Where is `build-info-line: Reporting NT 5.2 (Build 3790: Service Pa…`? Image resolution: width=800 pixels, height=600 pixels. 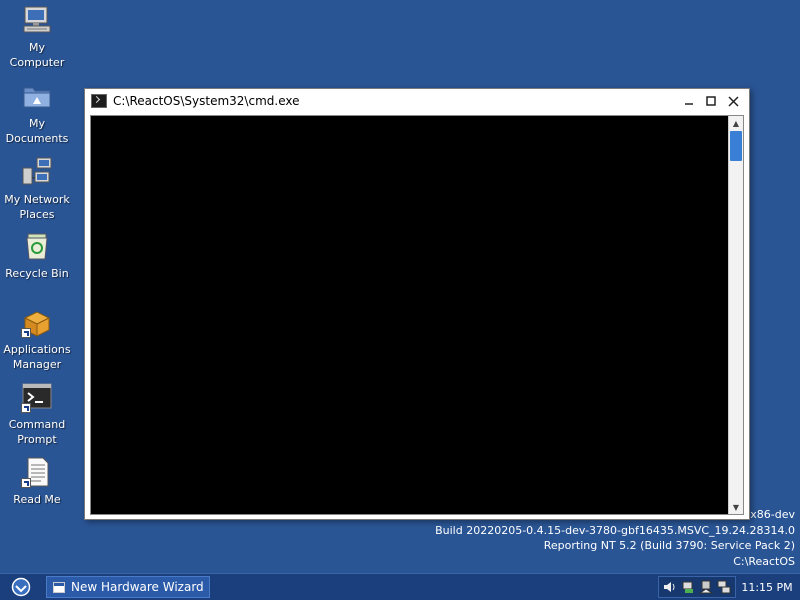 build-info-line: Reporting NT 5.2 (Build 3790: Service Pa… is located at coordinates (669, 545).